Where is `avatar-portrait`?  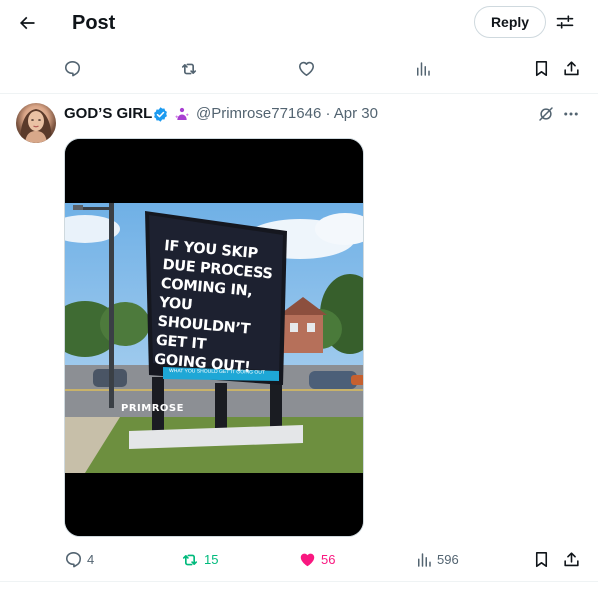 avatar-portrait is located at coordinates (36, 126).